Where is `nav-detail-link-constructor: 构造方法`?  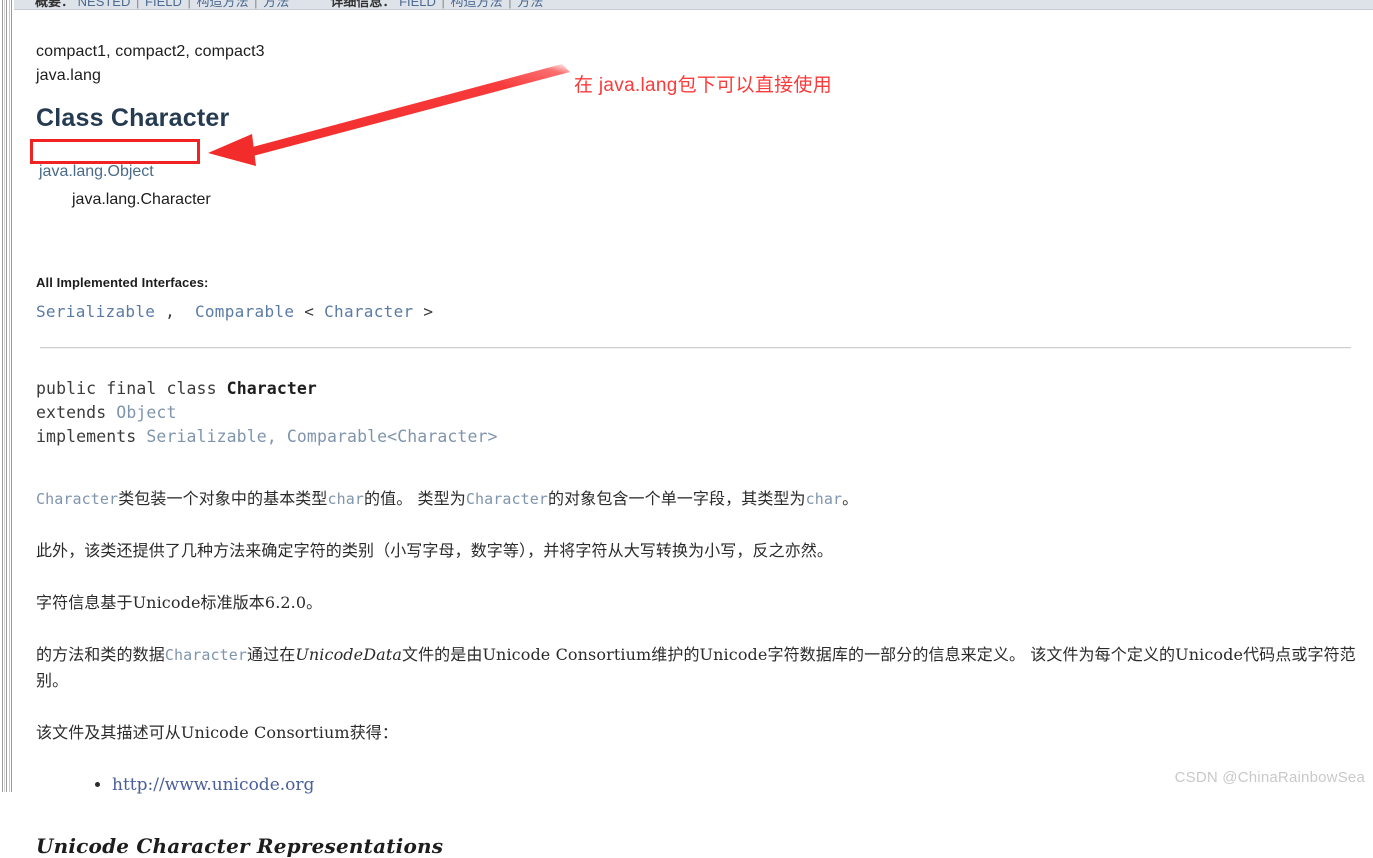 nav-detail-link-constructor: 构造方法 is located at coordinates (477, 4).